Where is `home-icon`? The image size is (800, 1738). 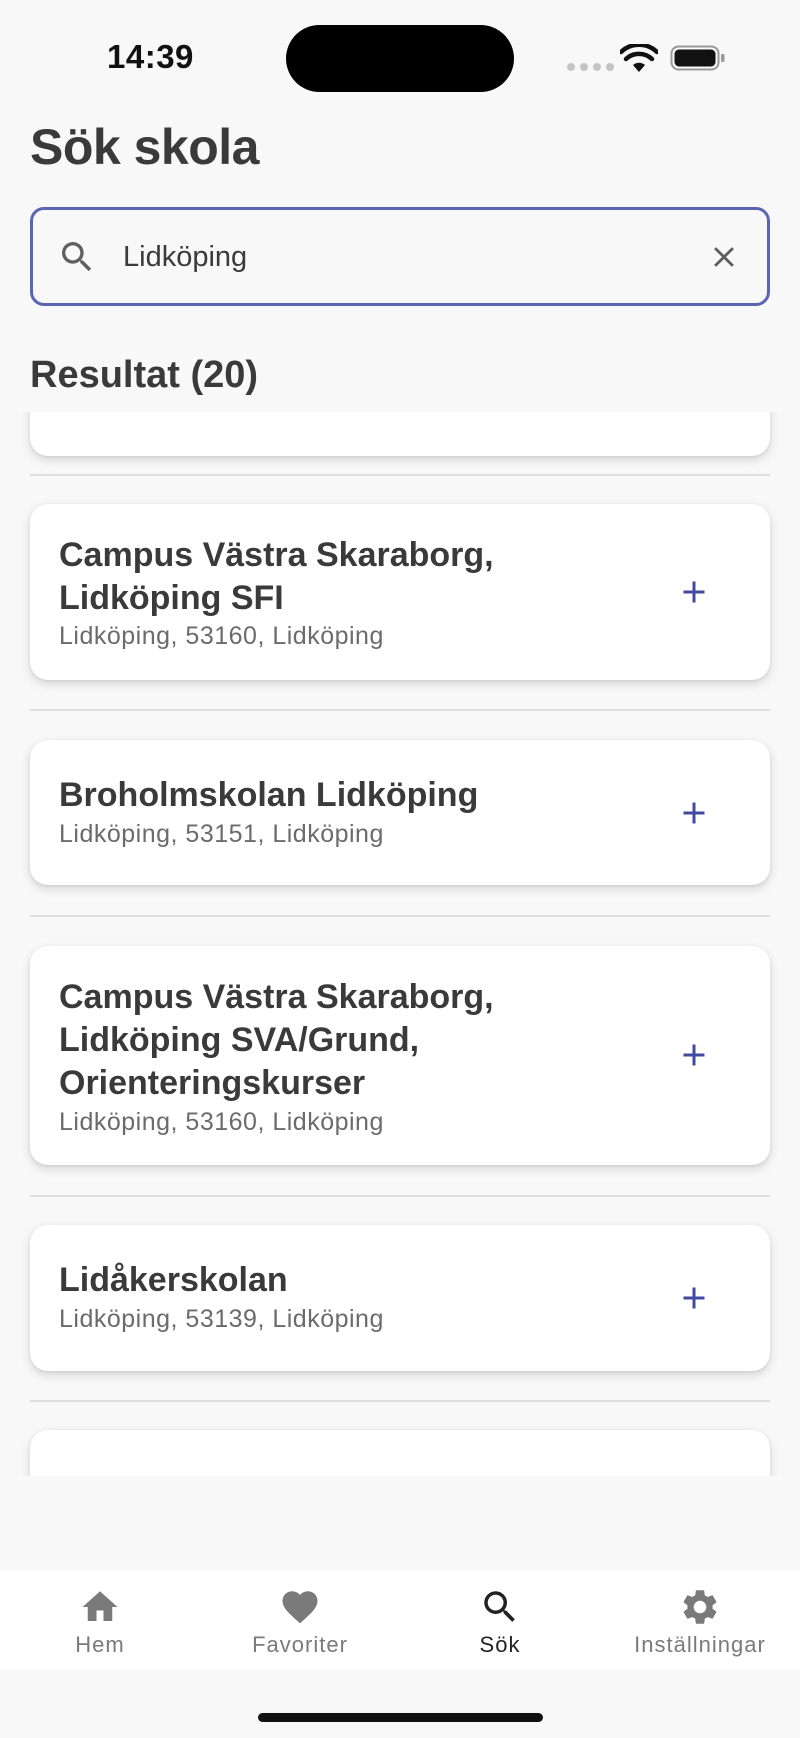
home-icon is located at coordinates (100, 1606).